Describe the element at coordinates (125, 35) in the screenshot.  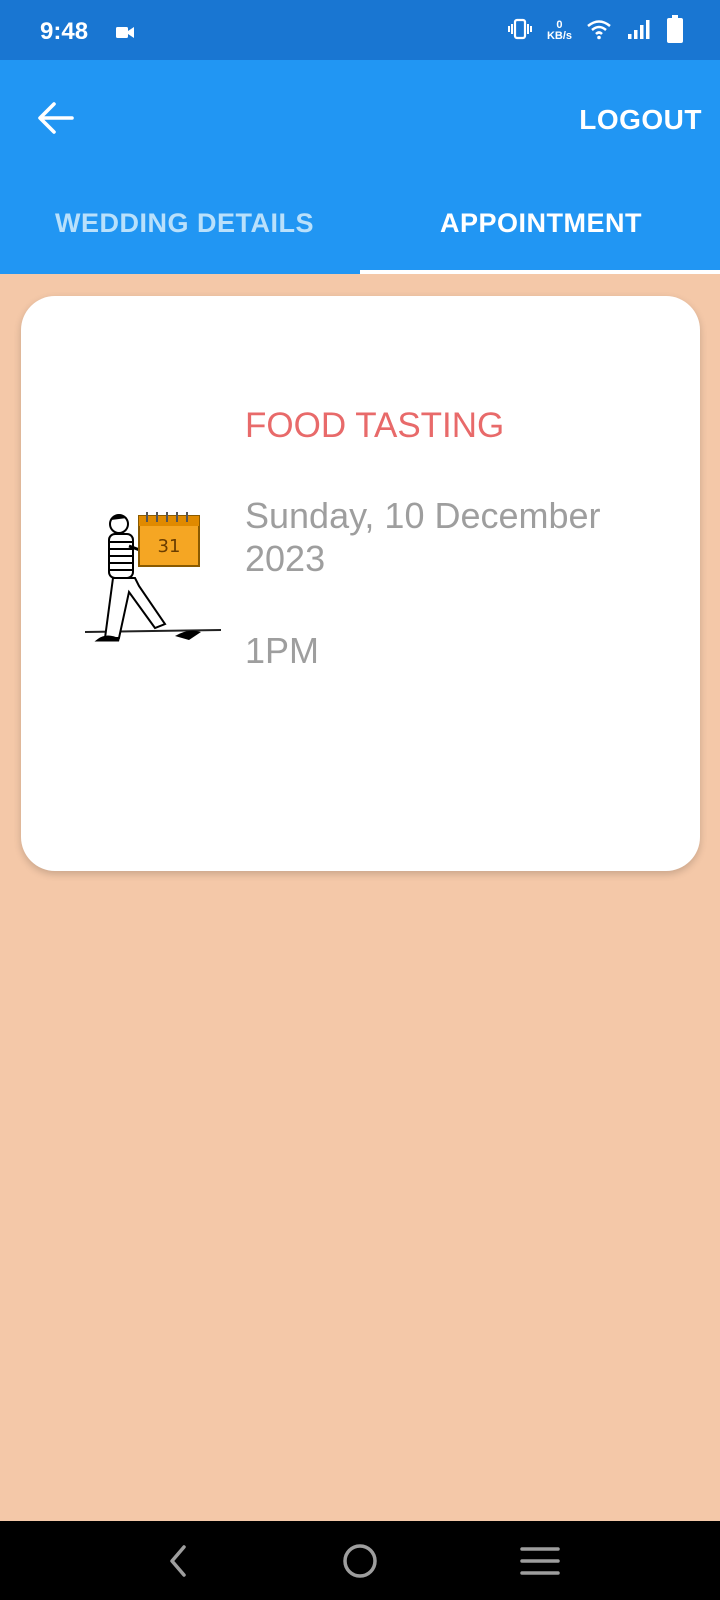
I see `video-camera-icon` at that location.